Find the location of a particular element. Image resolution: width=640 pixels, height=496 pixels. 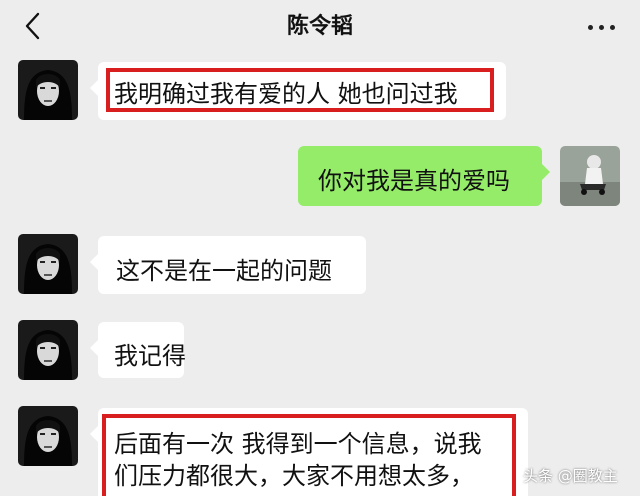

message-text-line: 们压力都很大，大家不用想太多， is located at coordinates (294, 476).